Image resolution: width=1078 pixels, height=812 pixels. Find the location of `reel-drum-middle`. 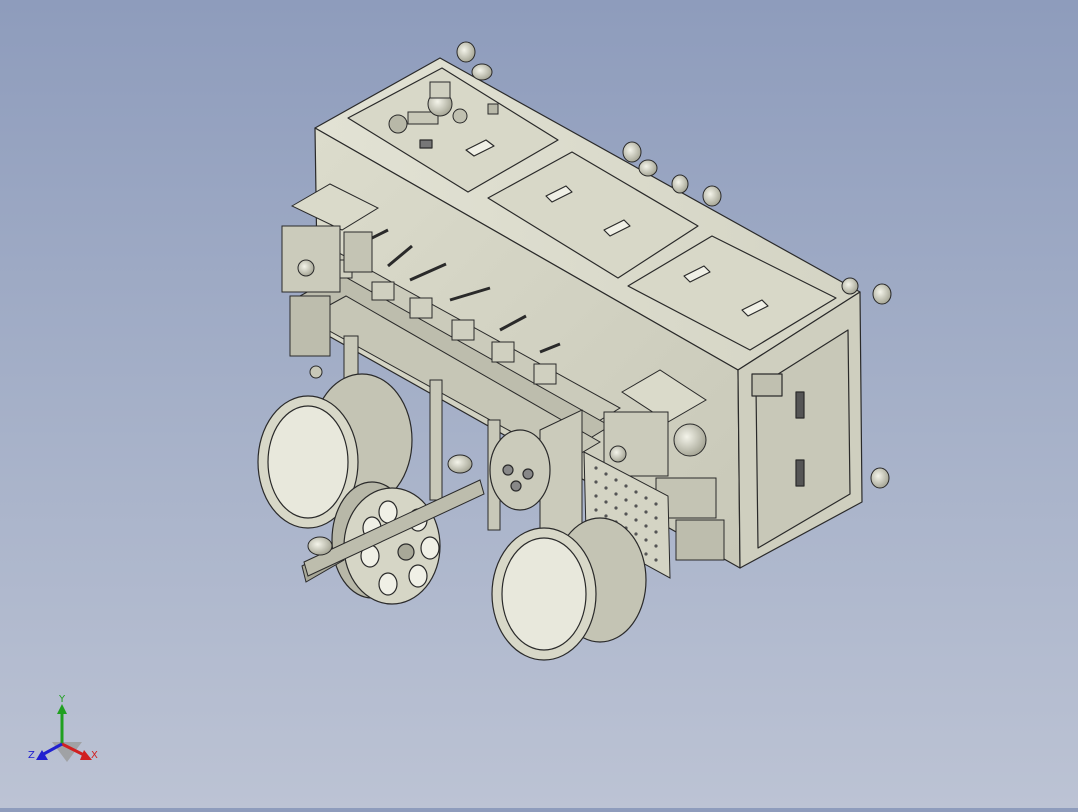

reel-drum-middle is located at coordinates (520, 470).